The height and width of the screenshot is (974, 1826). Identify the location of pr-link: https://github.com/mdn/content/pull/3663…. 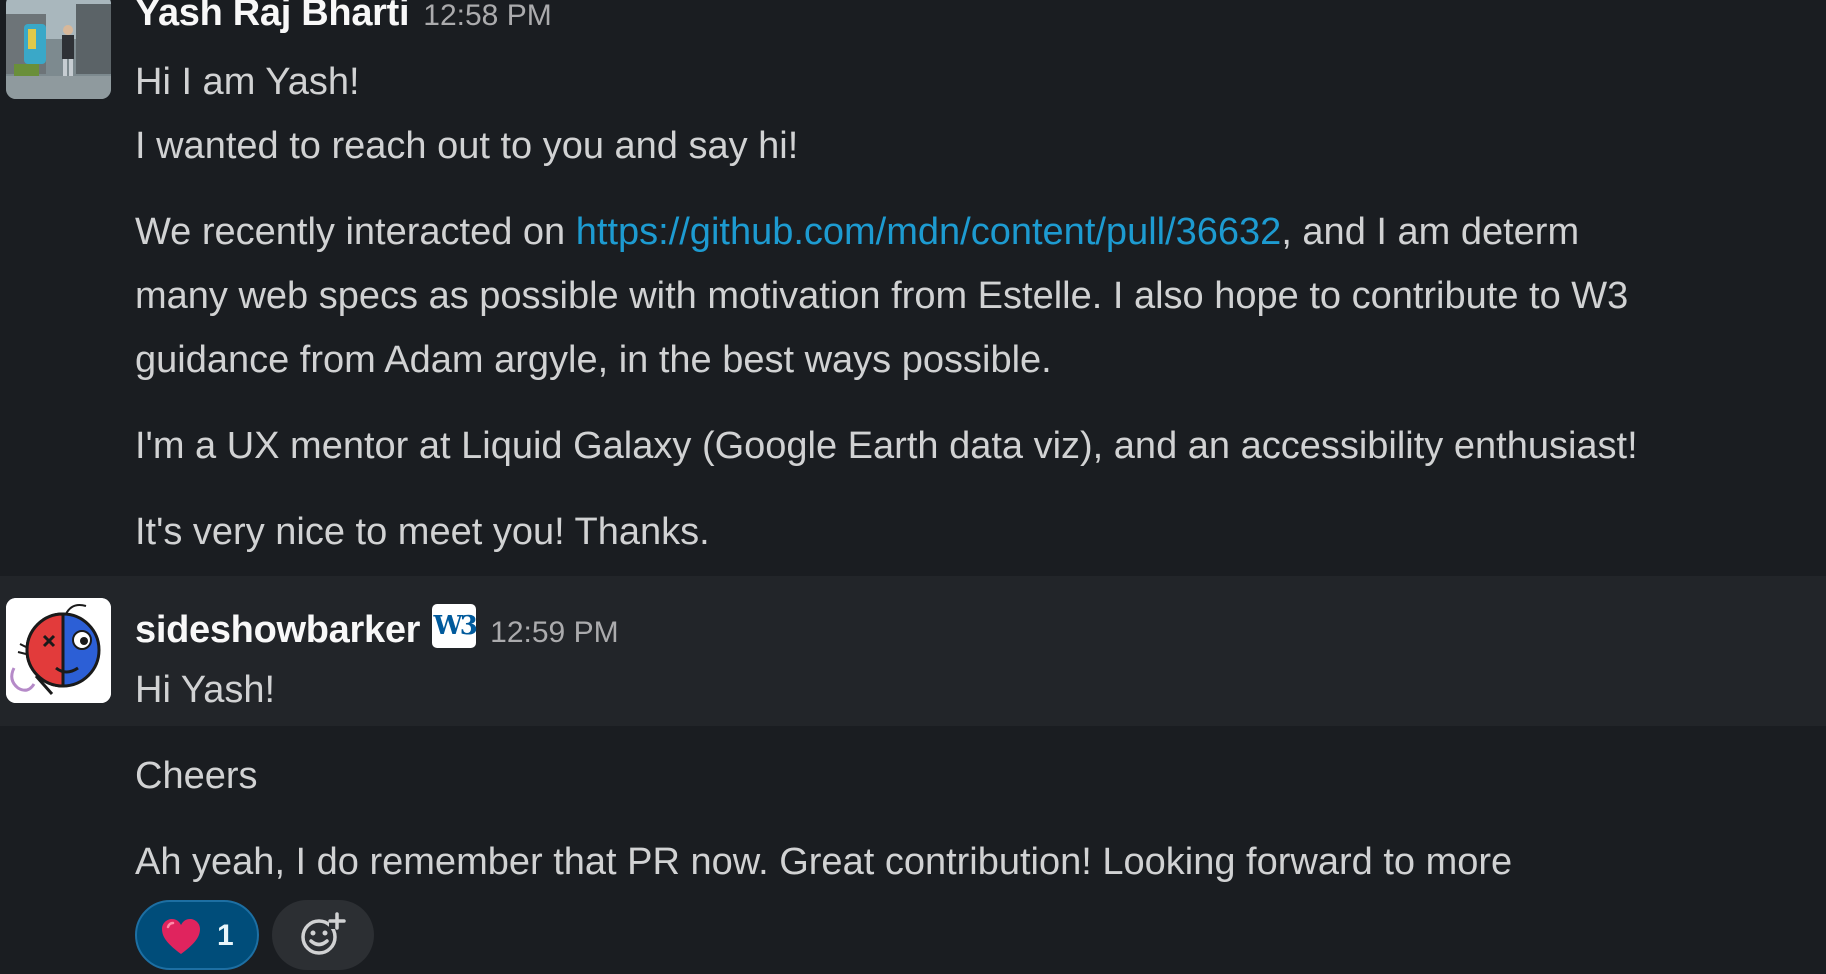
(929, 232).